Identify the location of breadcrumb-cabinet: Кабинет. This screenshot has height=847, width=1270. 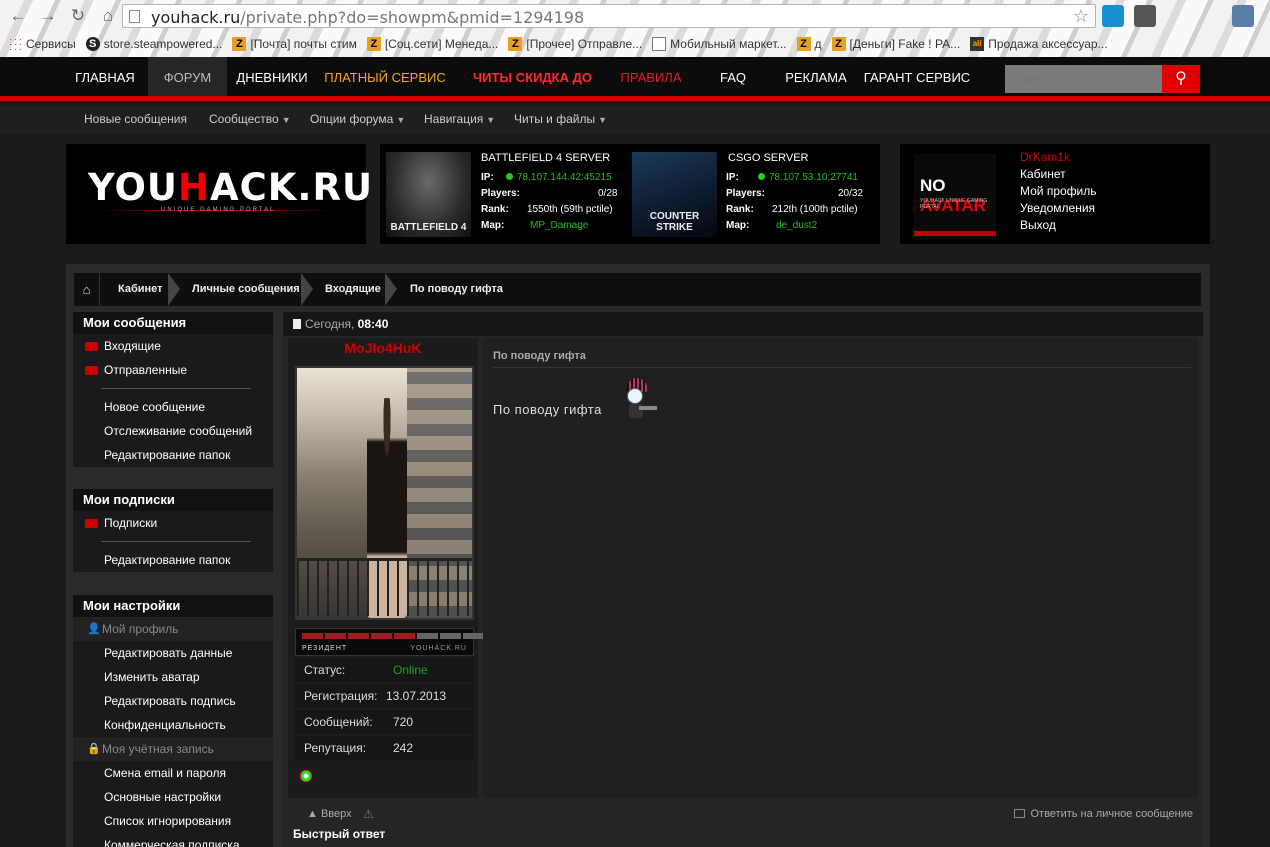
(140, 289).